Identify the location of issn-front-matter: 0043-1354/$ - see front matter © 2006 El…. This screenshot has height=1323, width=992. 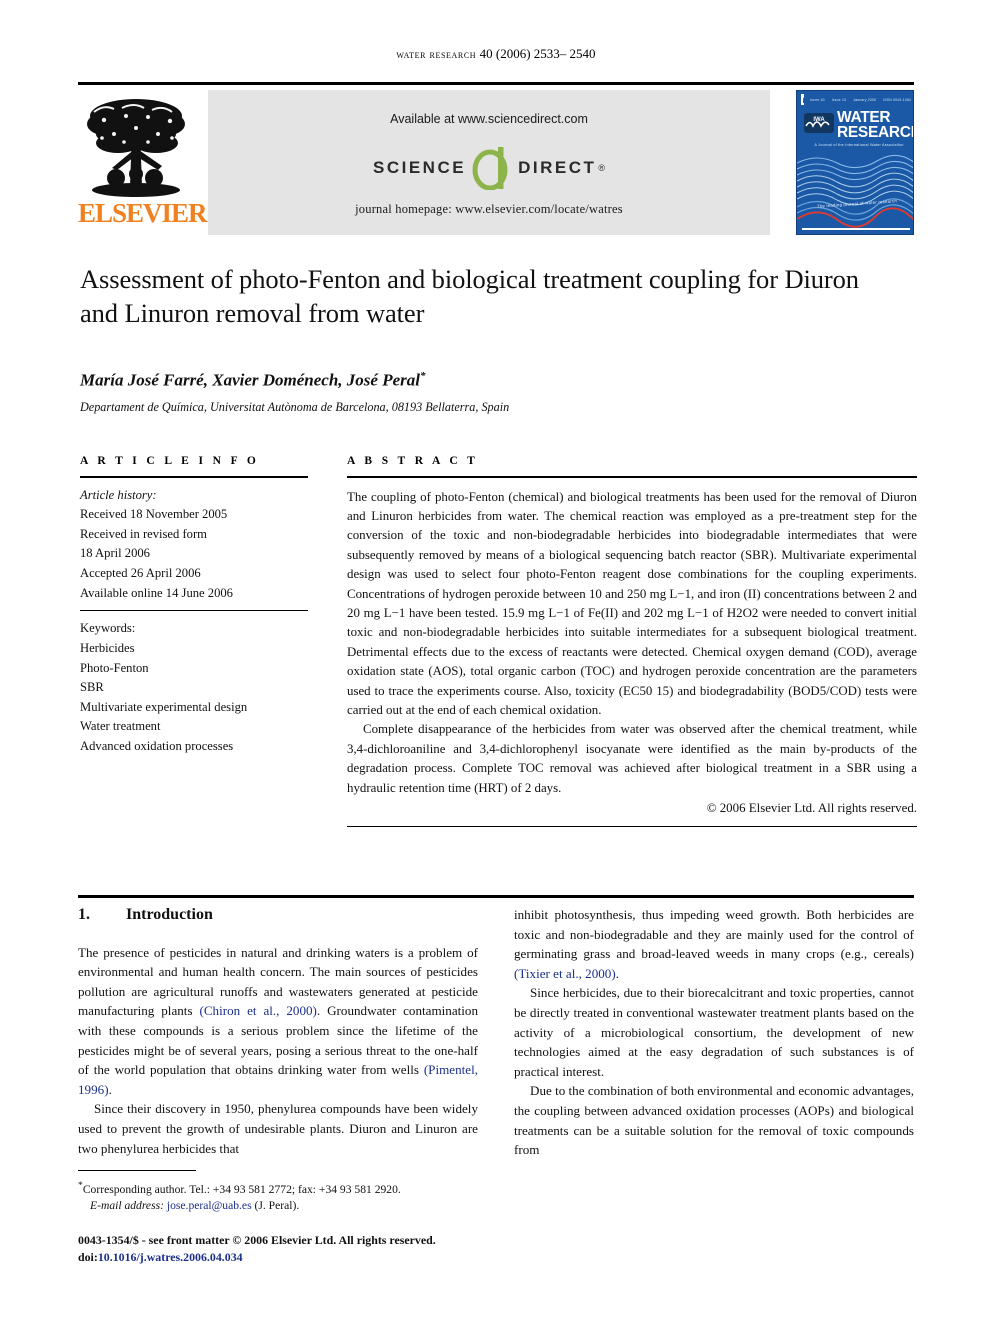
(257, 1240).